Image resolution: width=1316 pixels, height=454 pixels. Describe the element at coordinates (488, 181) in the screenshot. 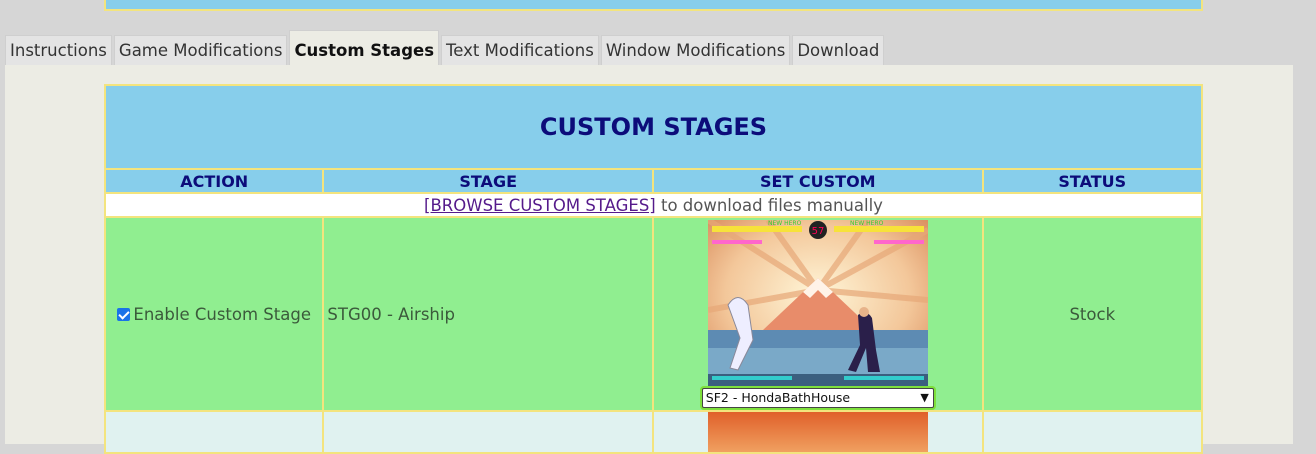

I see `header-stage: STAGE` at that location.